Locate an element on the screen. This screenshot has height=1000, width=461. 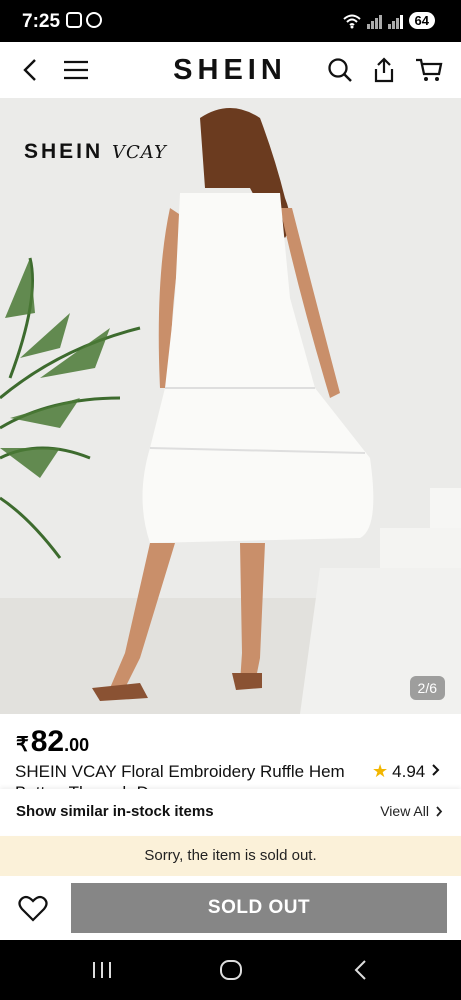
screenshot-icon is located at coordinates (74, 20).